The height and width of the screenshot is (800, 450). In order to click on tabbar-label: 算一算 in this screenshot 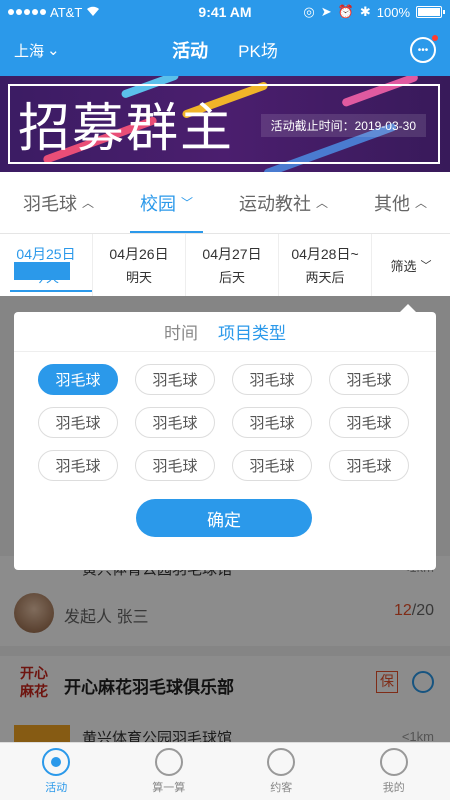, I will do `click(169, 788)`.